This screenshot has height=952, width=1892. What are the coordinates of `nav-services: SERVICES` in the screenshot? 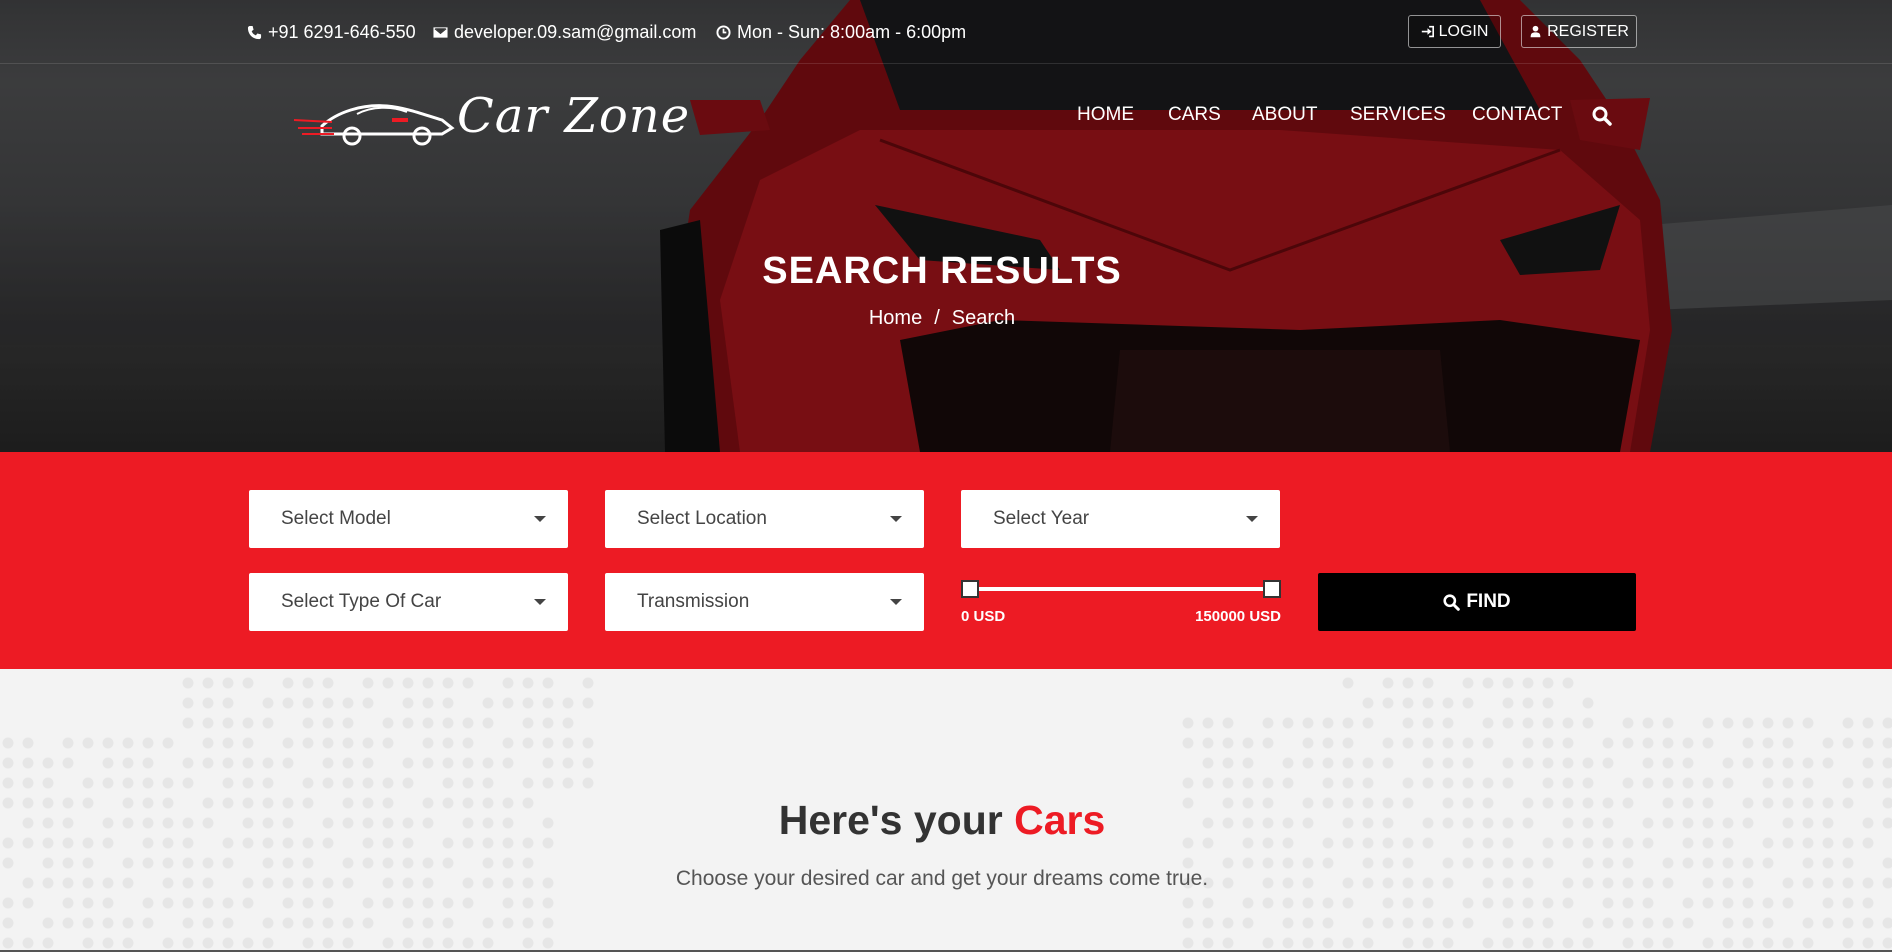 It's located at (1398, 115).